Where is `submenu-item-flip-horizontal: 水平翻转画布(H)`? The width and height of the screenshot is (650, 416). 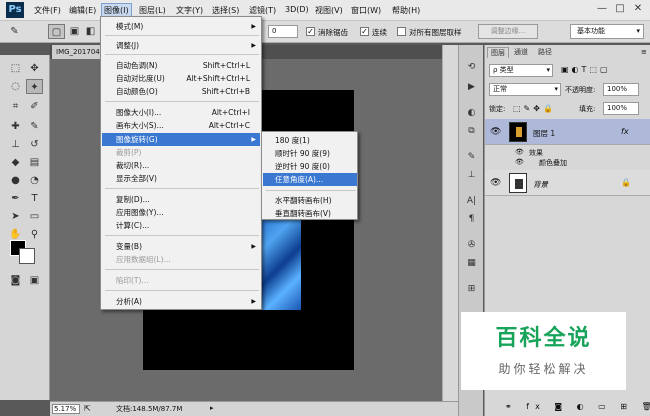 submenu-item-flip-horizontal: 水平翻转画布(H) is located at coordinates (310, 200).